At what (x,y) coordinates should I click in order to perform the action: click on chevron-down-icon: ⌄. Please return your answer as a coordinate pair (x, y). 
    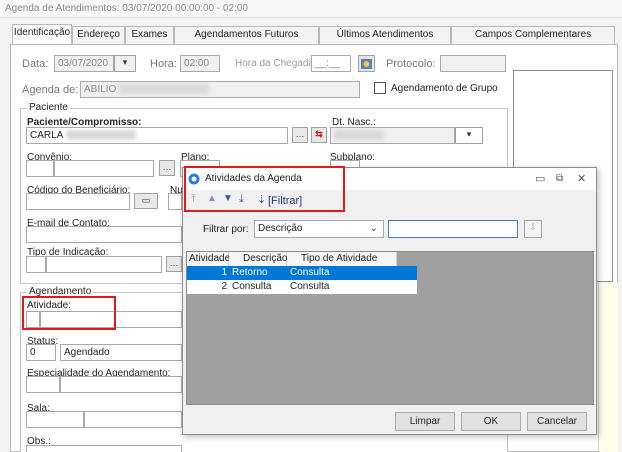
    Looking at the image, I should click on (373, 228).